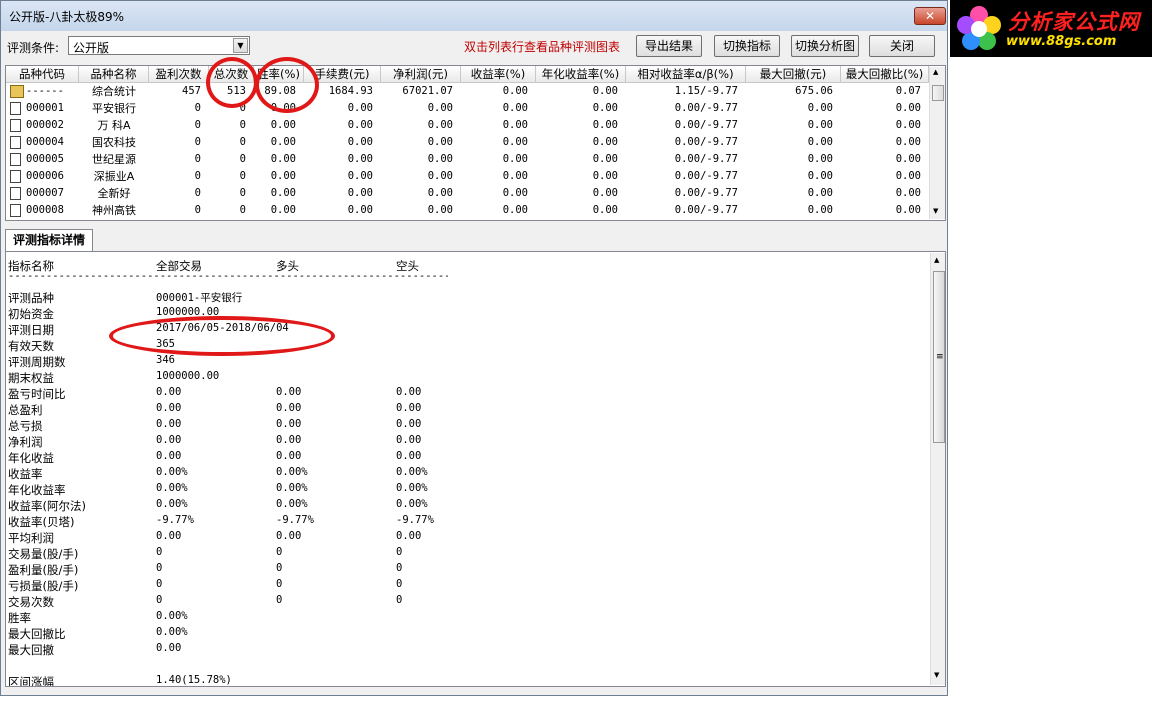  I want to click on metric-value: 000001-平安银行, so click(199, 298).